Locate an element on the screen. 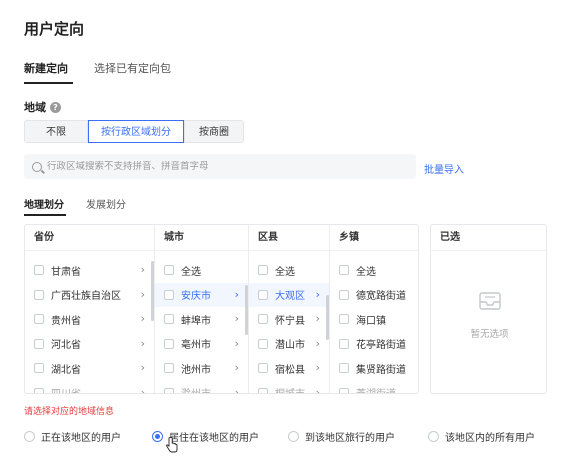 The height and width of the screenshot is (458, 576). district-list-item: 宿松县 › is located at coordinates (289, 368).